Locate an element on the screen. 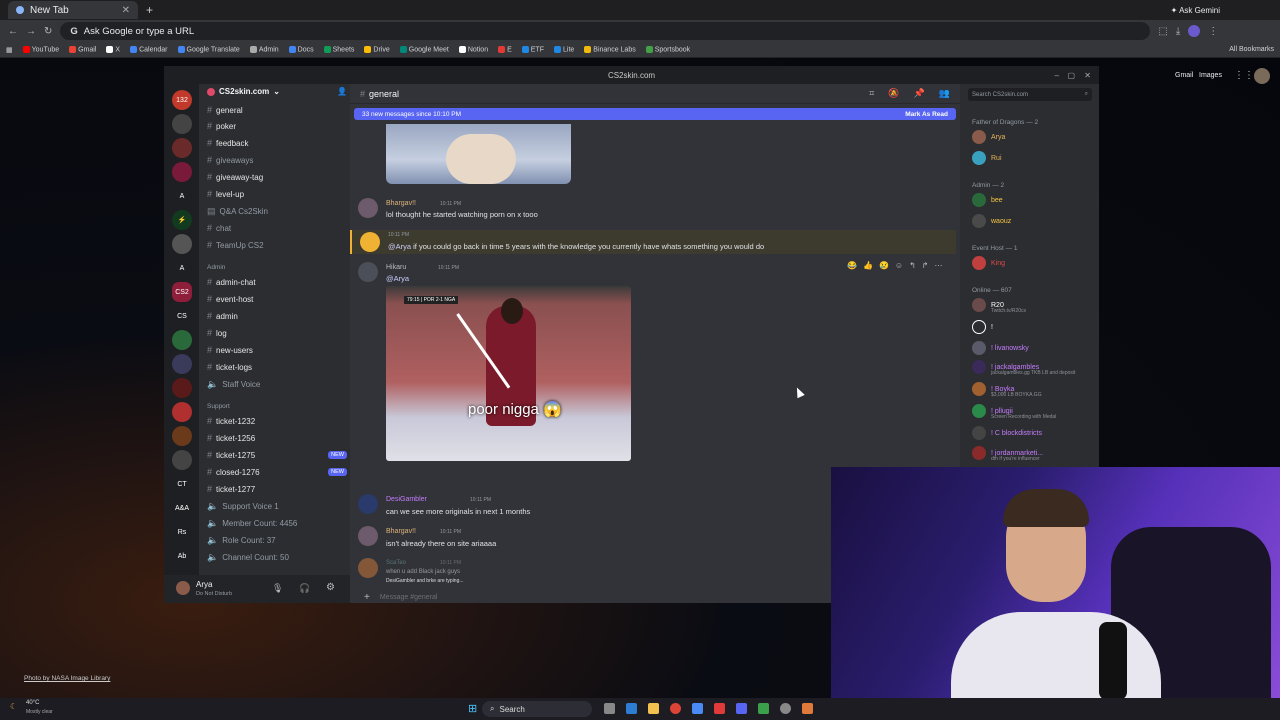  bookmark-item: Google Meet is located at coordinates (424, 49).